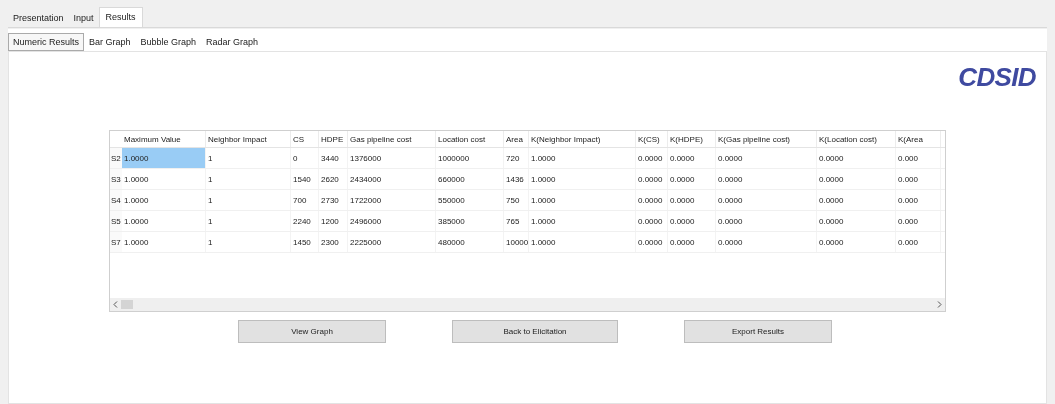  What do you see at coordinates (164, 139) in the screenshot?
I see `column-header: Maximum Value` at bounding box center [164, 139].